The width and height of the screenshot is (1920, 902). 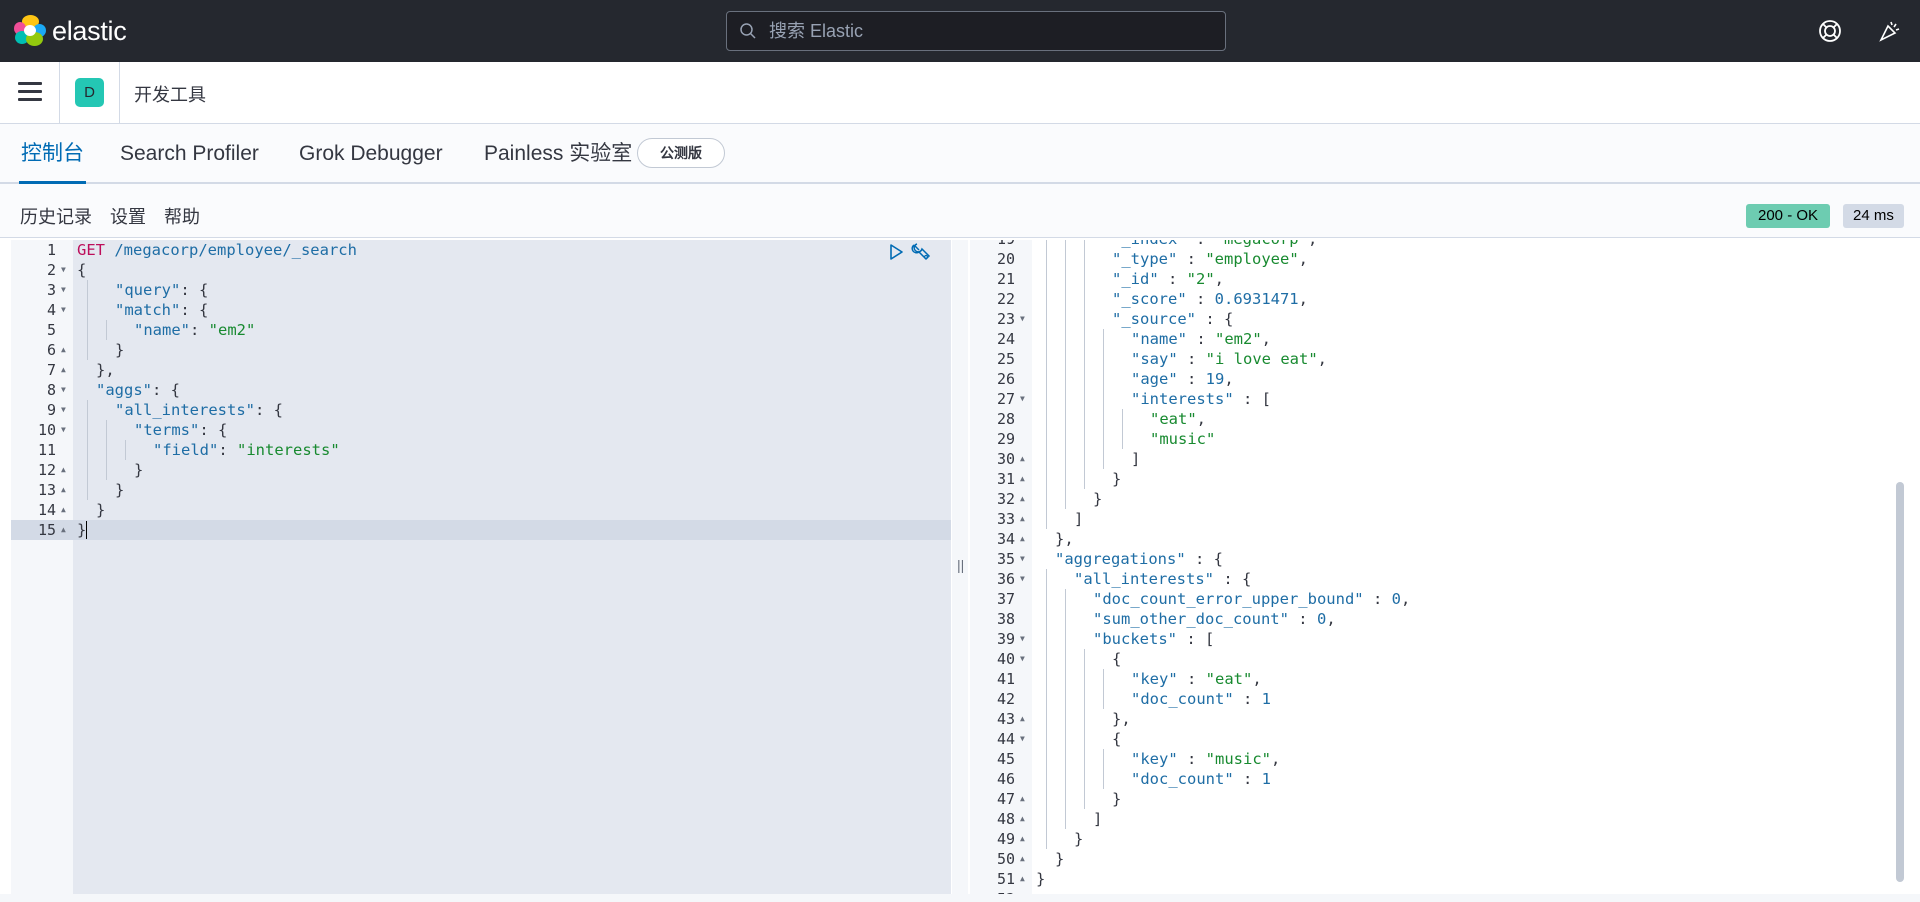 I want to click on elastic-logo: elastic, so click(x=70, y=31).